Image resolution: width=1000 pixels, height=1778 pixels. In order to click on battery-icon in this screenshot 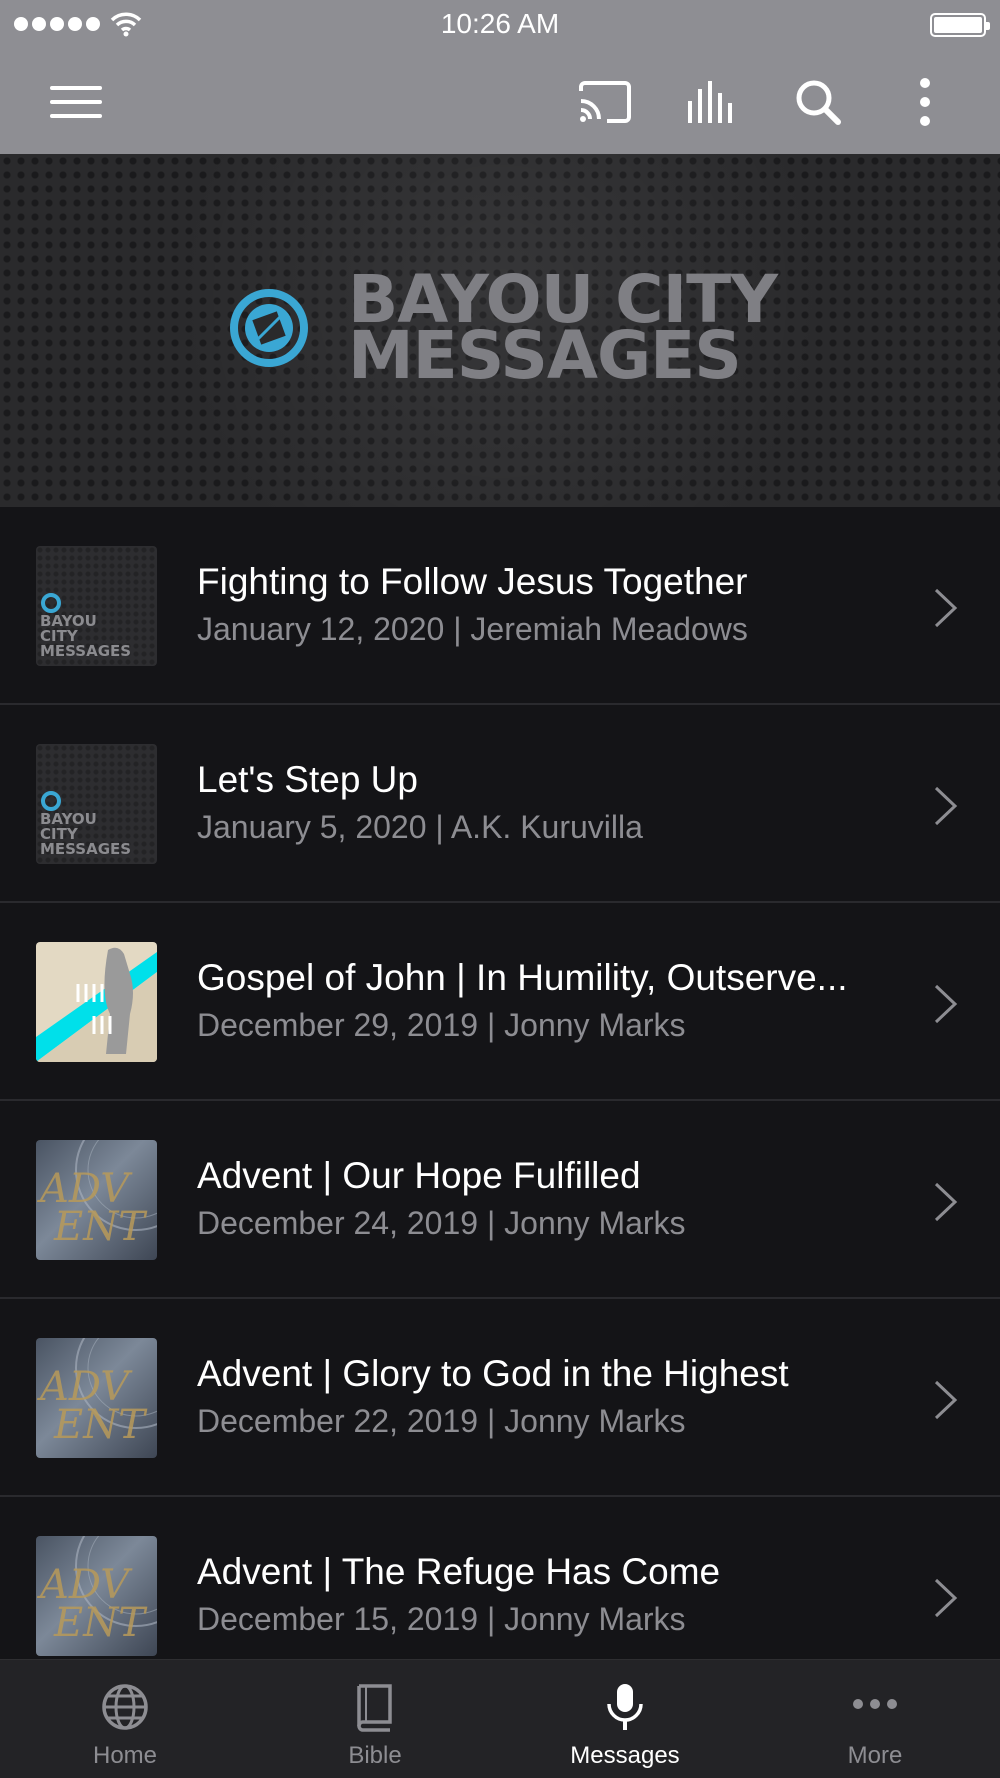, I will do `click(960, 25)`.